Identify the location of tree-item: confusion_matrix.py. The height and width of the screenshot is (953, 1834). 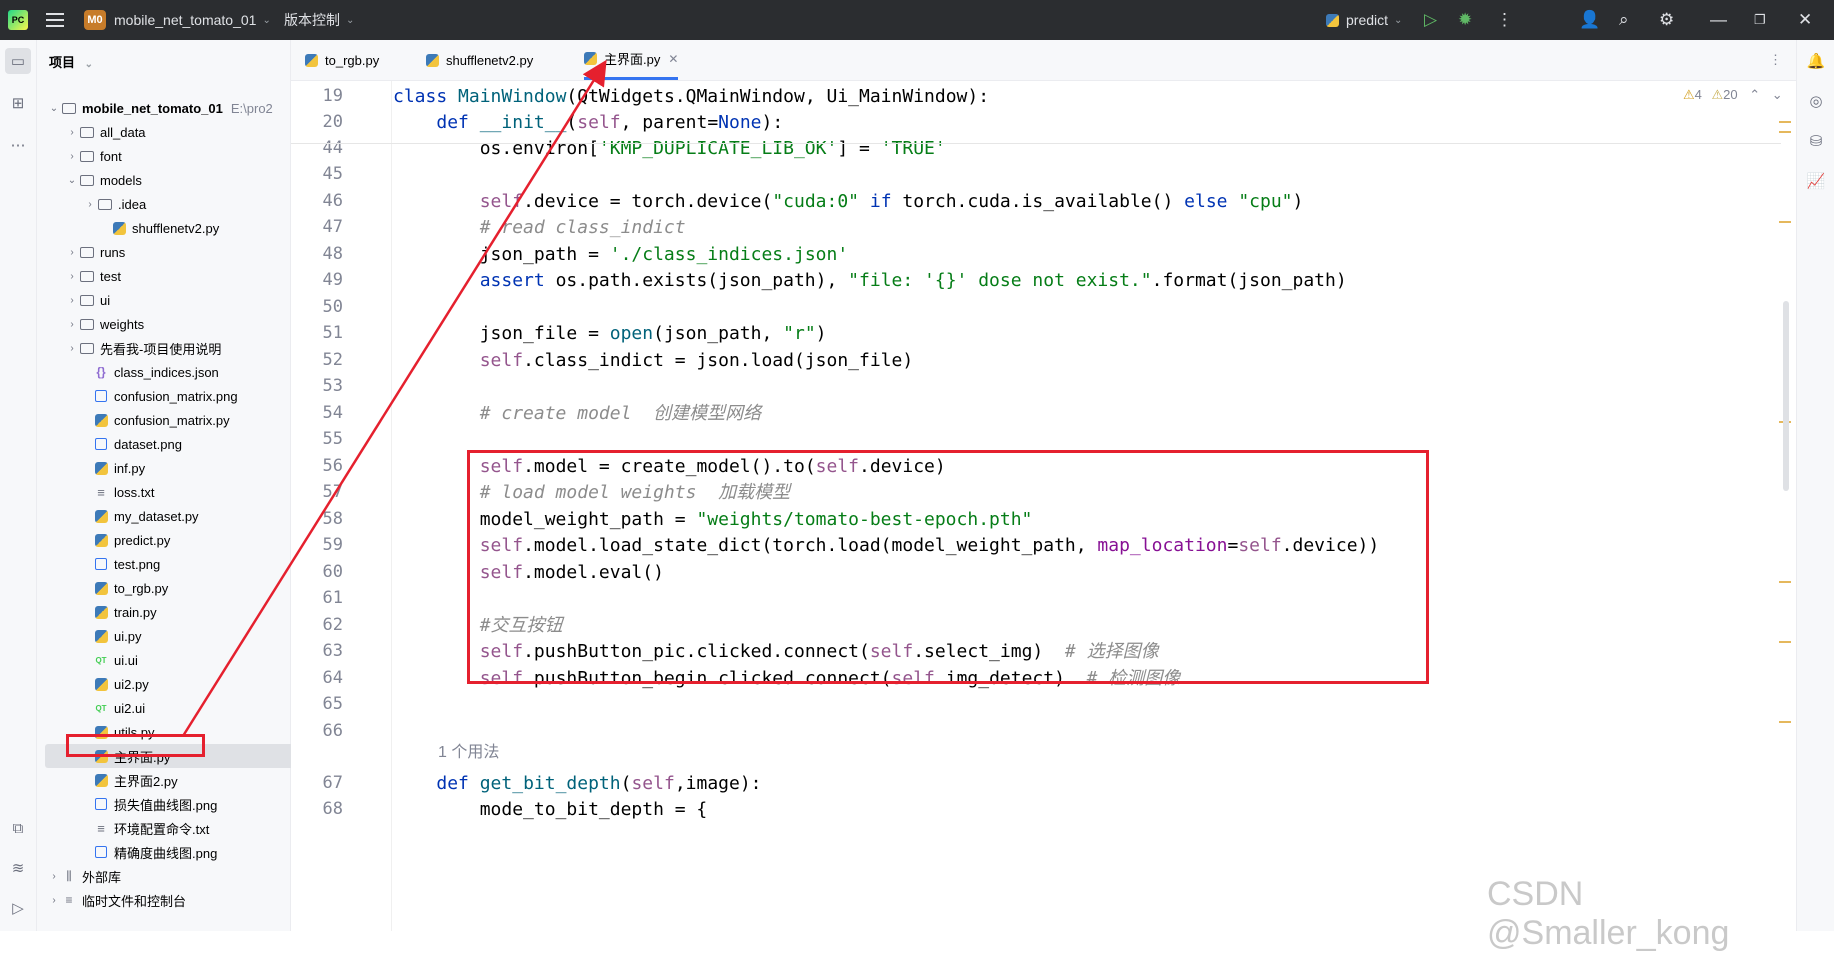
(179, 420).